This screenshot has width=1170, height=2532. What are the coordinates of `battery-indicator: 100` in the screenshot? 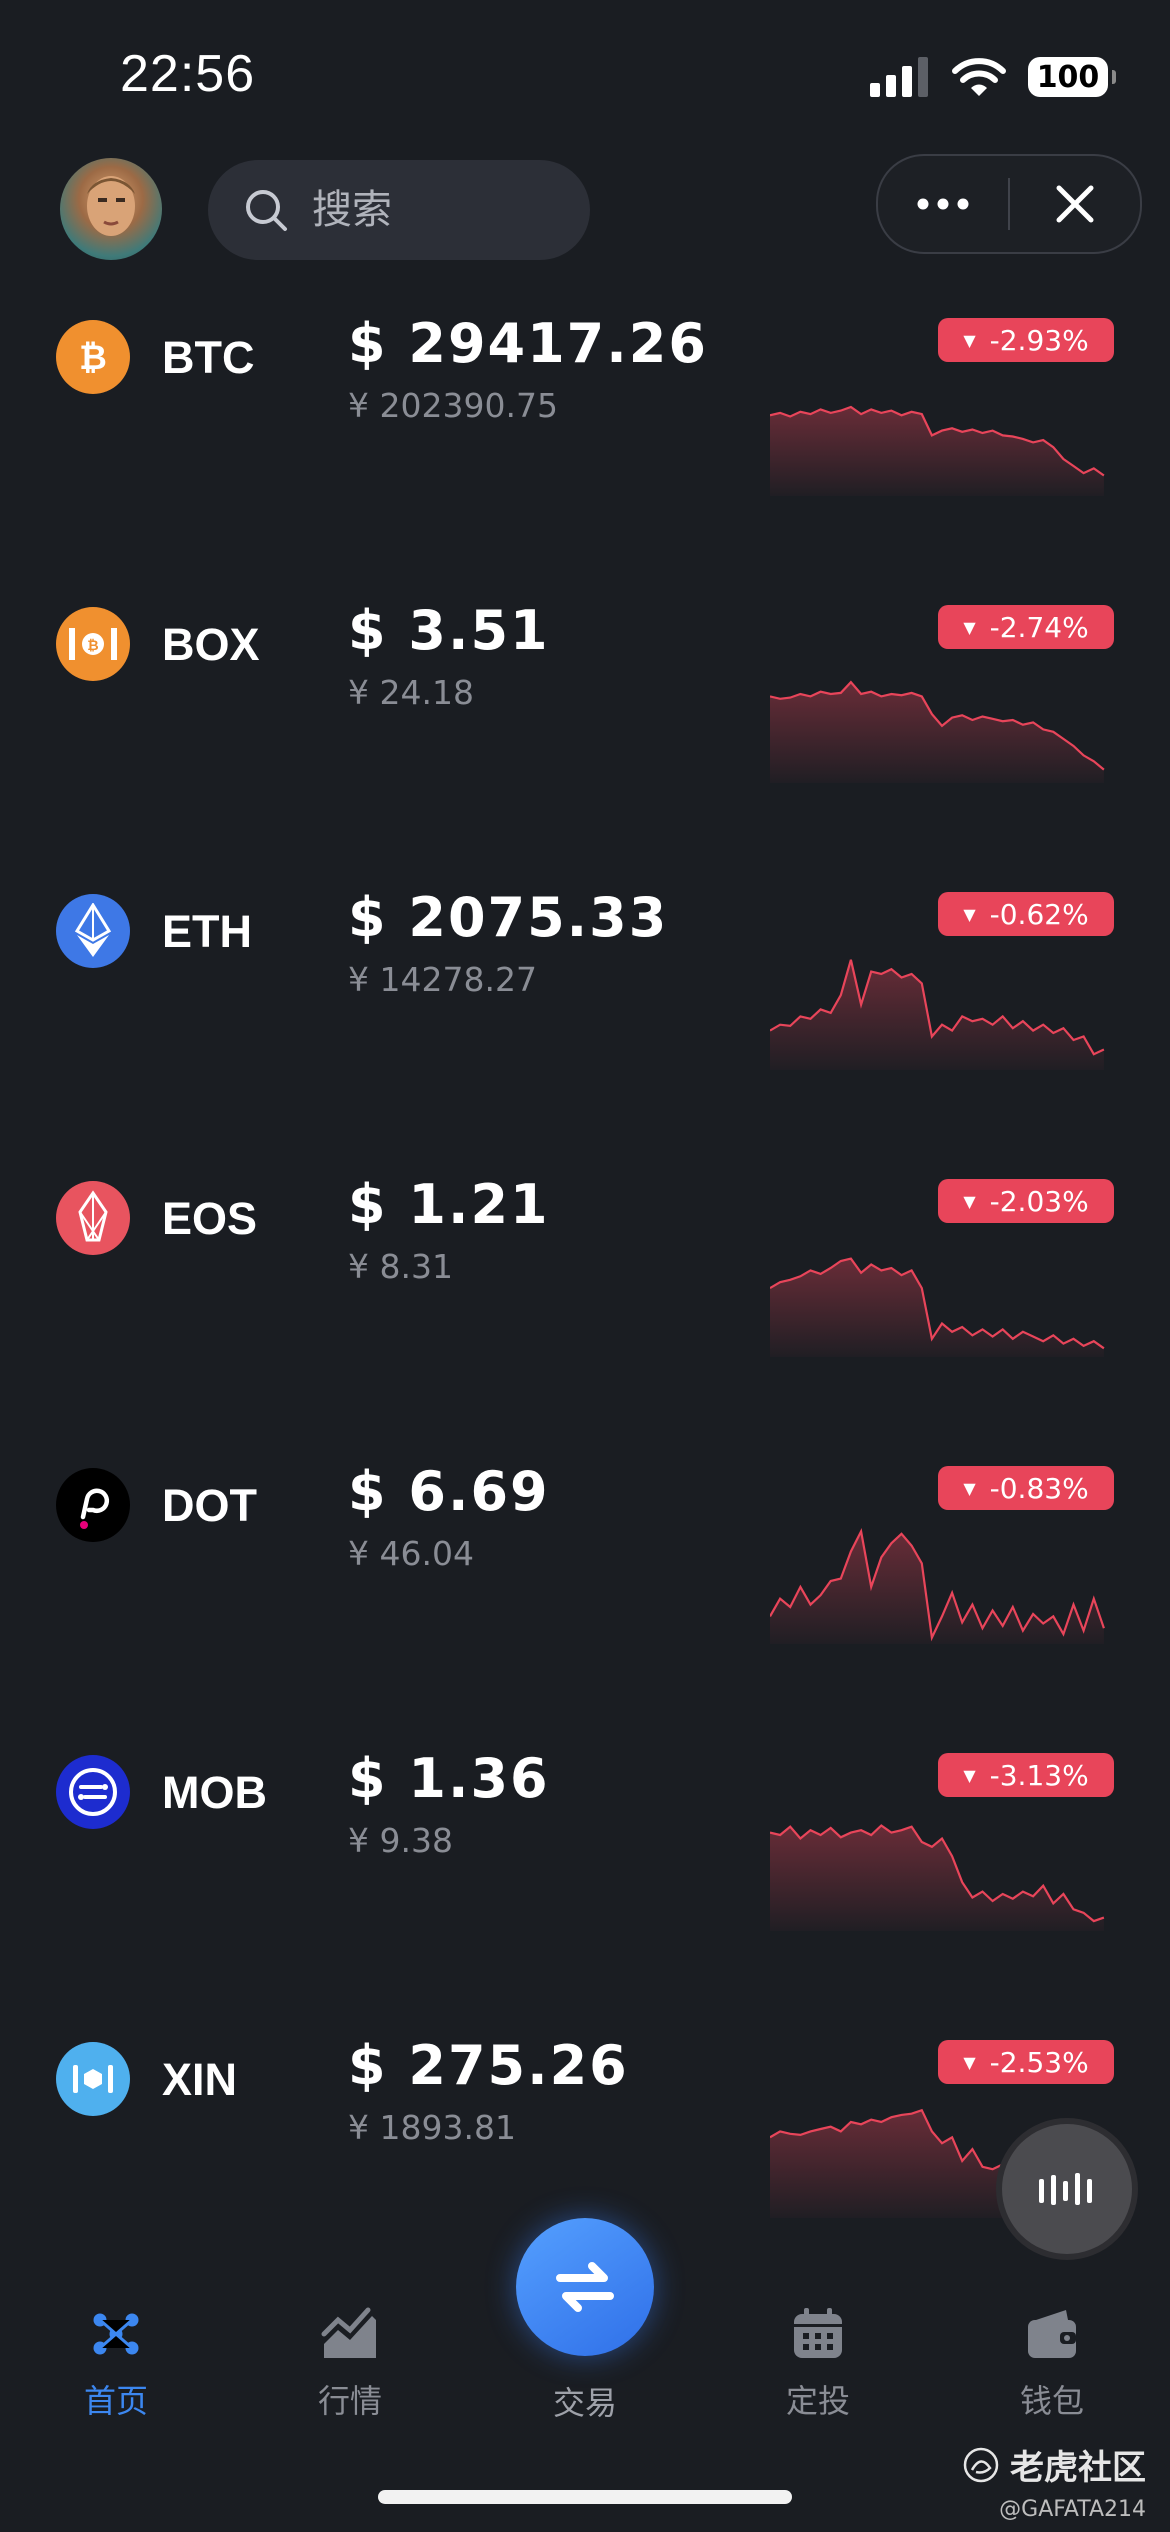 It's located at (1072, 77).